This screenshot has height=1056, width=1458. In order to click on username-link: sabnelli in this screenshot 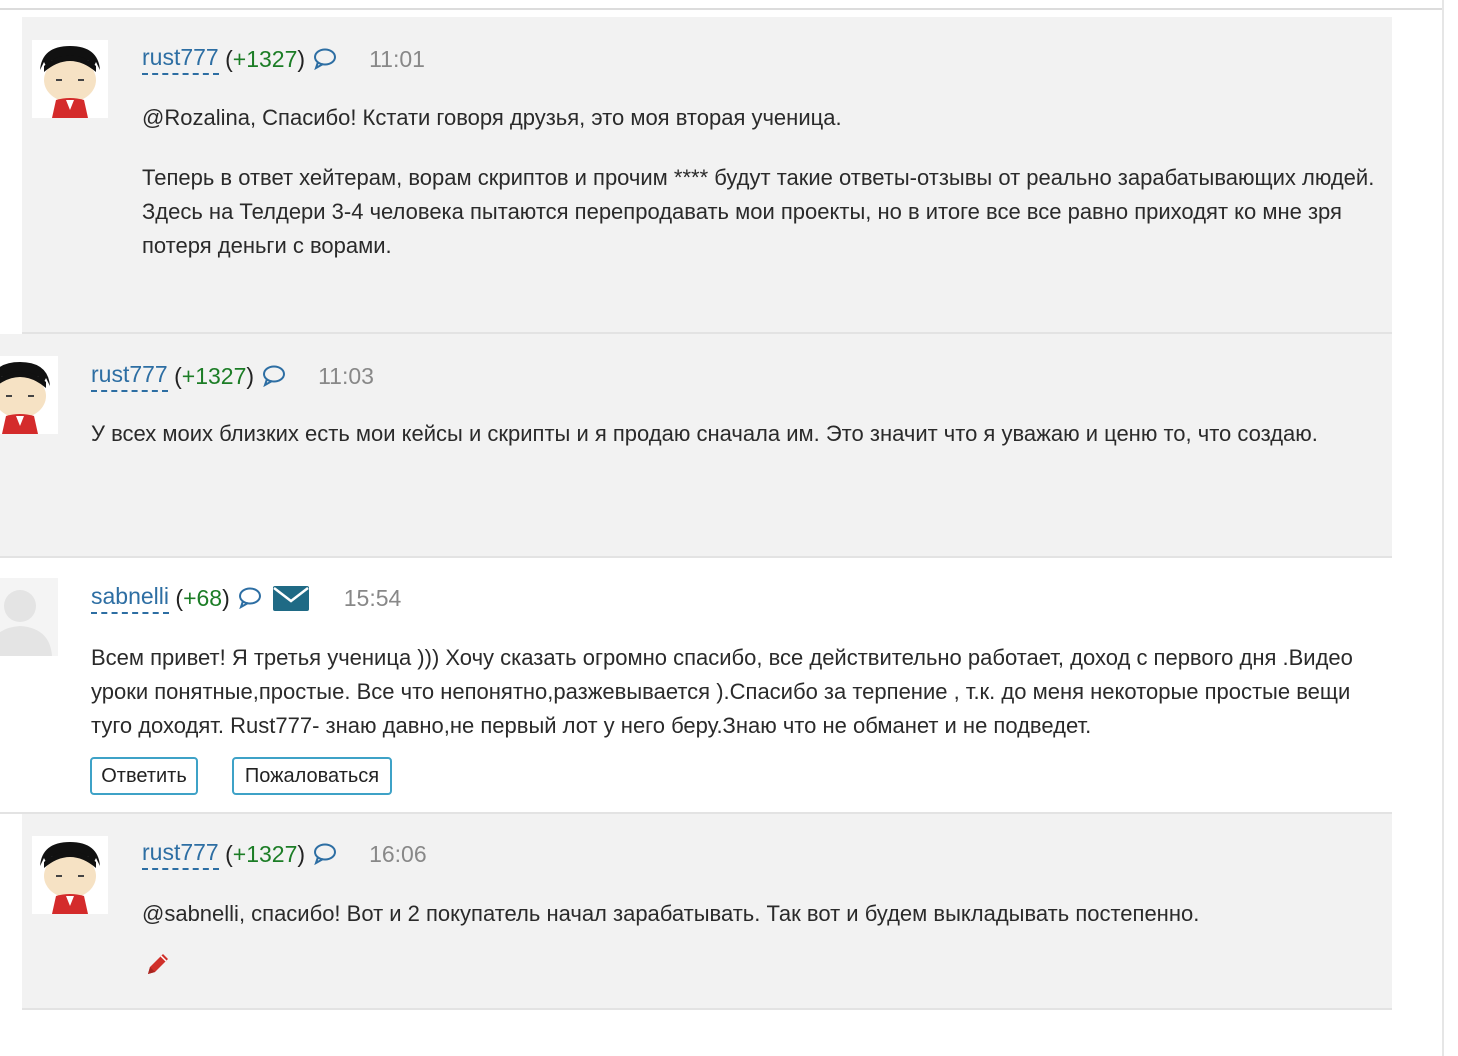, I will do `click(130, 598)`.